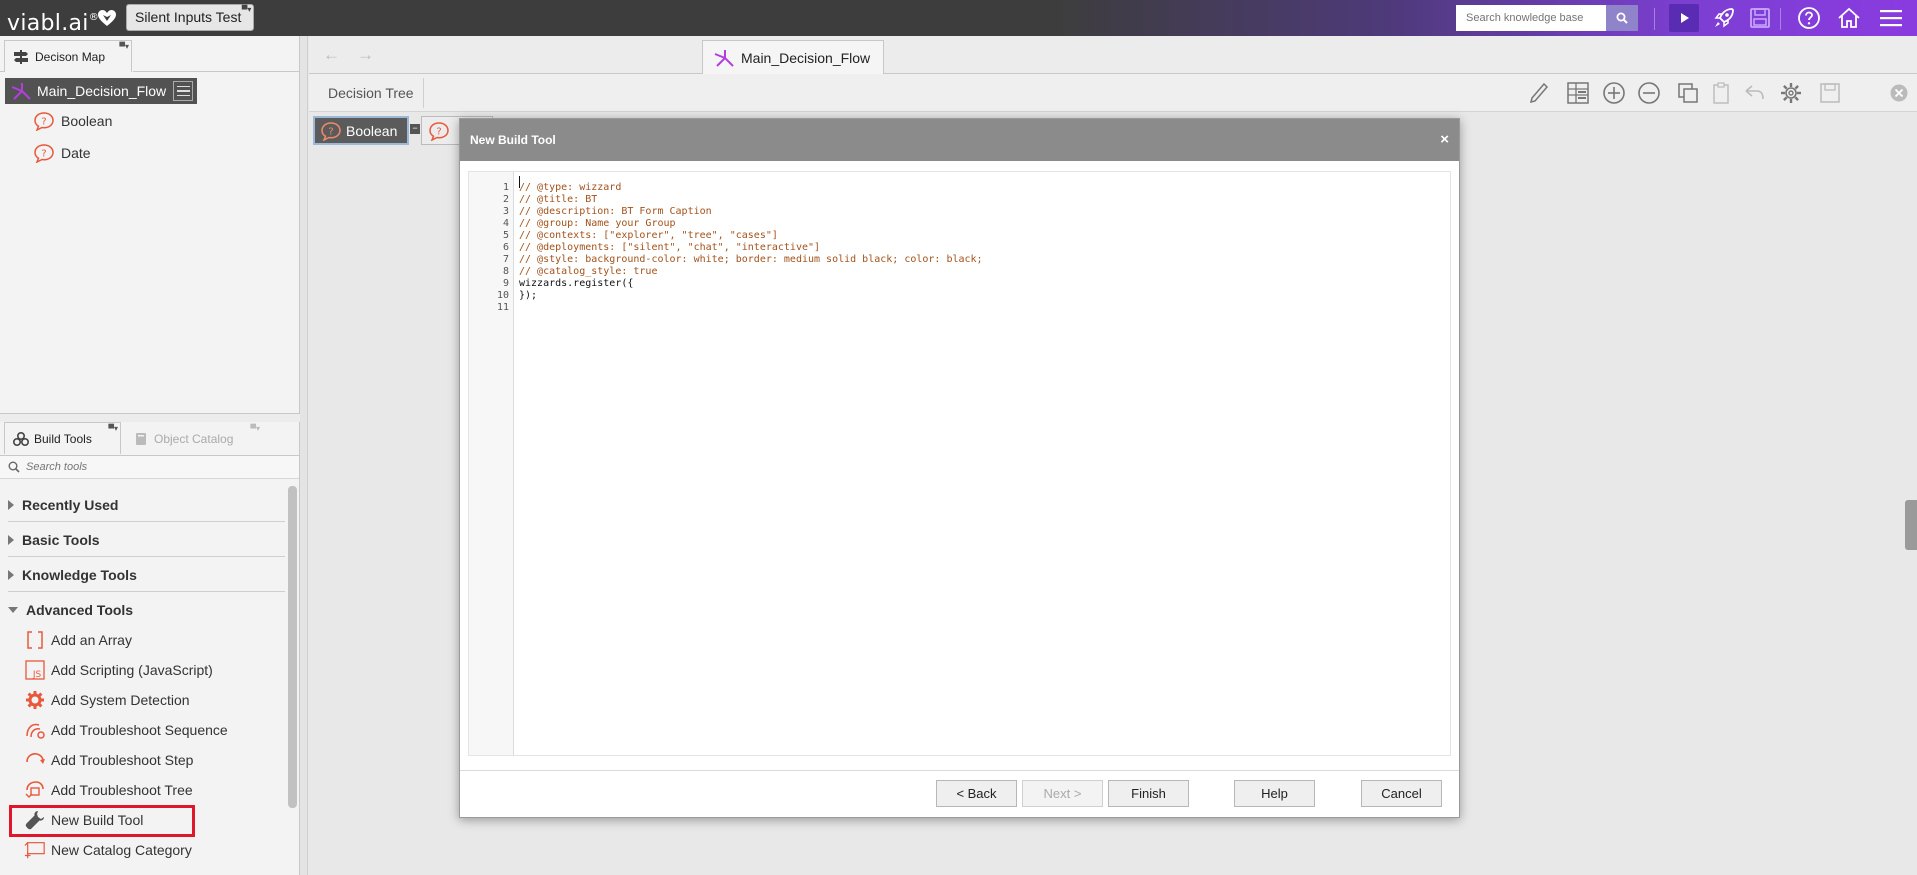  I want to click on form-grid-icon, so click(1578, 93).